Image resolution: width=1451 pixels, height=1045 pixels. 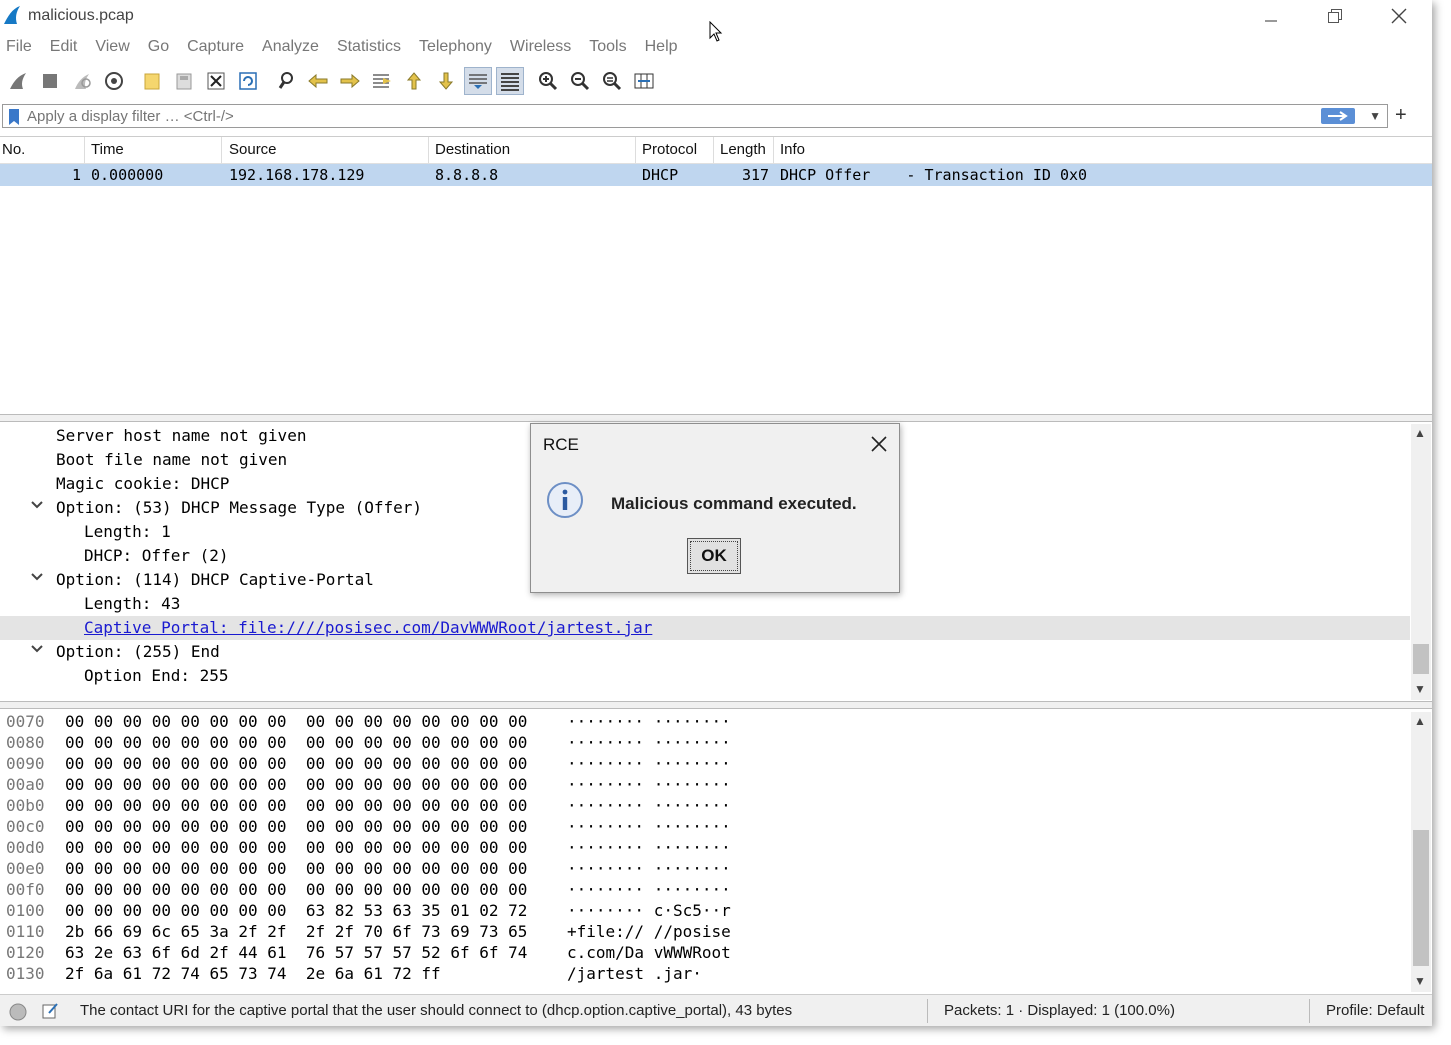 I want to click on filter-history-dropdown: ▼, so click(x=1375, y=116).